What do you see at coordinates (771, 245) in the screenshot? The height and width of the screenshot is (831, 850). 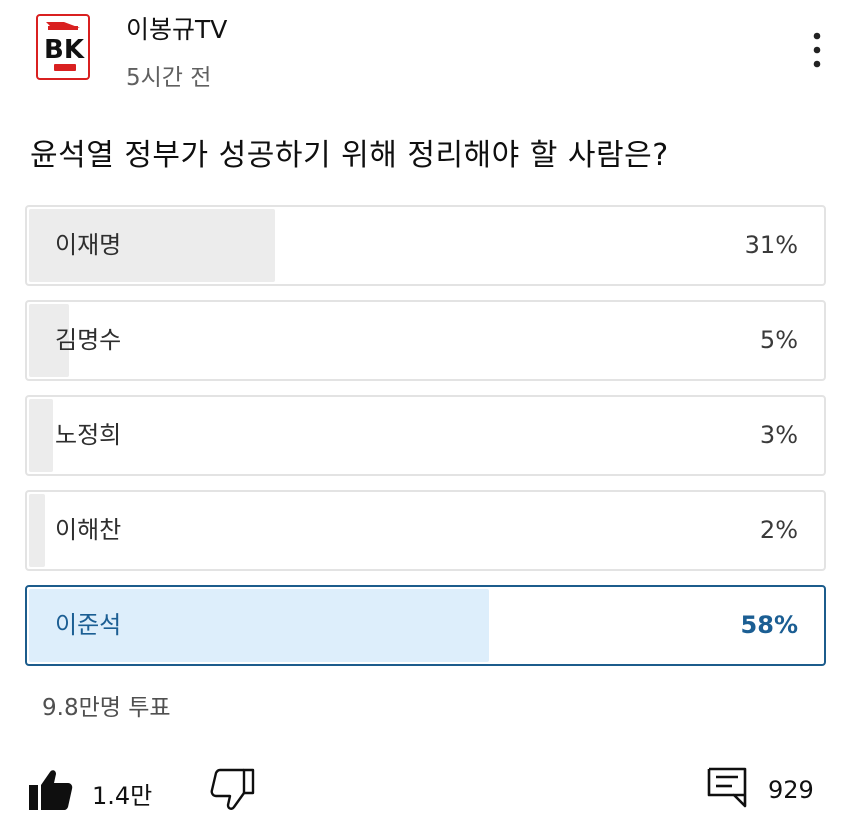 I see `poll-option-percent: 31%` at bounding box center [771, 245].